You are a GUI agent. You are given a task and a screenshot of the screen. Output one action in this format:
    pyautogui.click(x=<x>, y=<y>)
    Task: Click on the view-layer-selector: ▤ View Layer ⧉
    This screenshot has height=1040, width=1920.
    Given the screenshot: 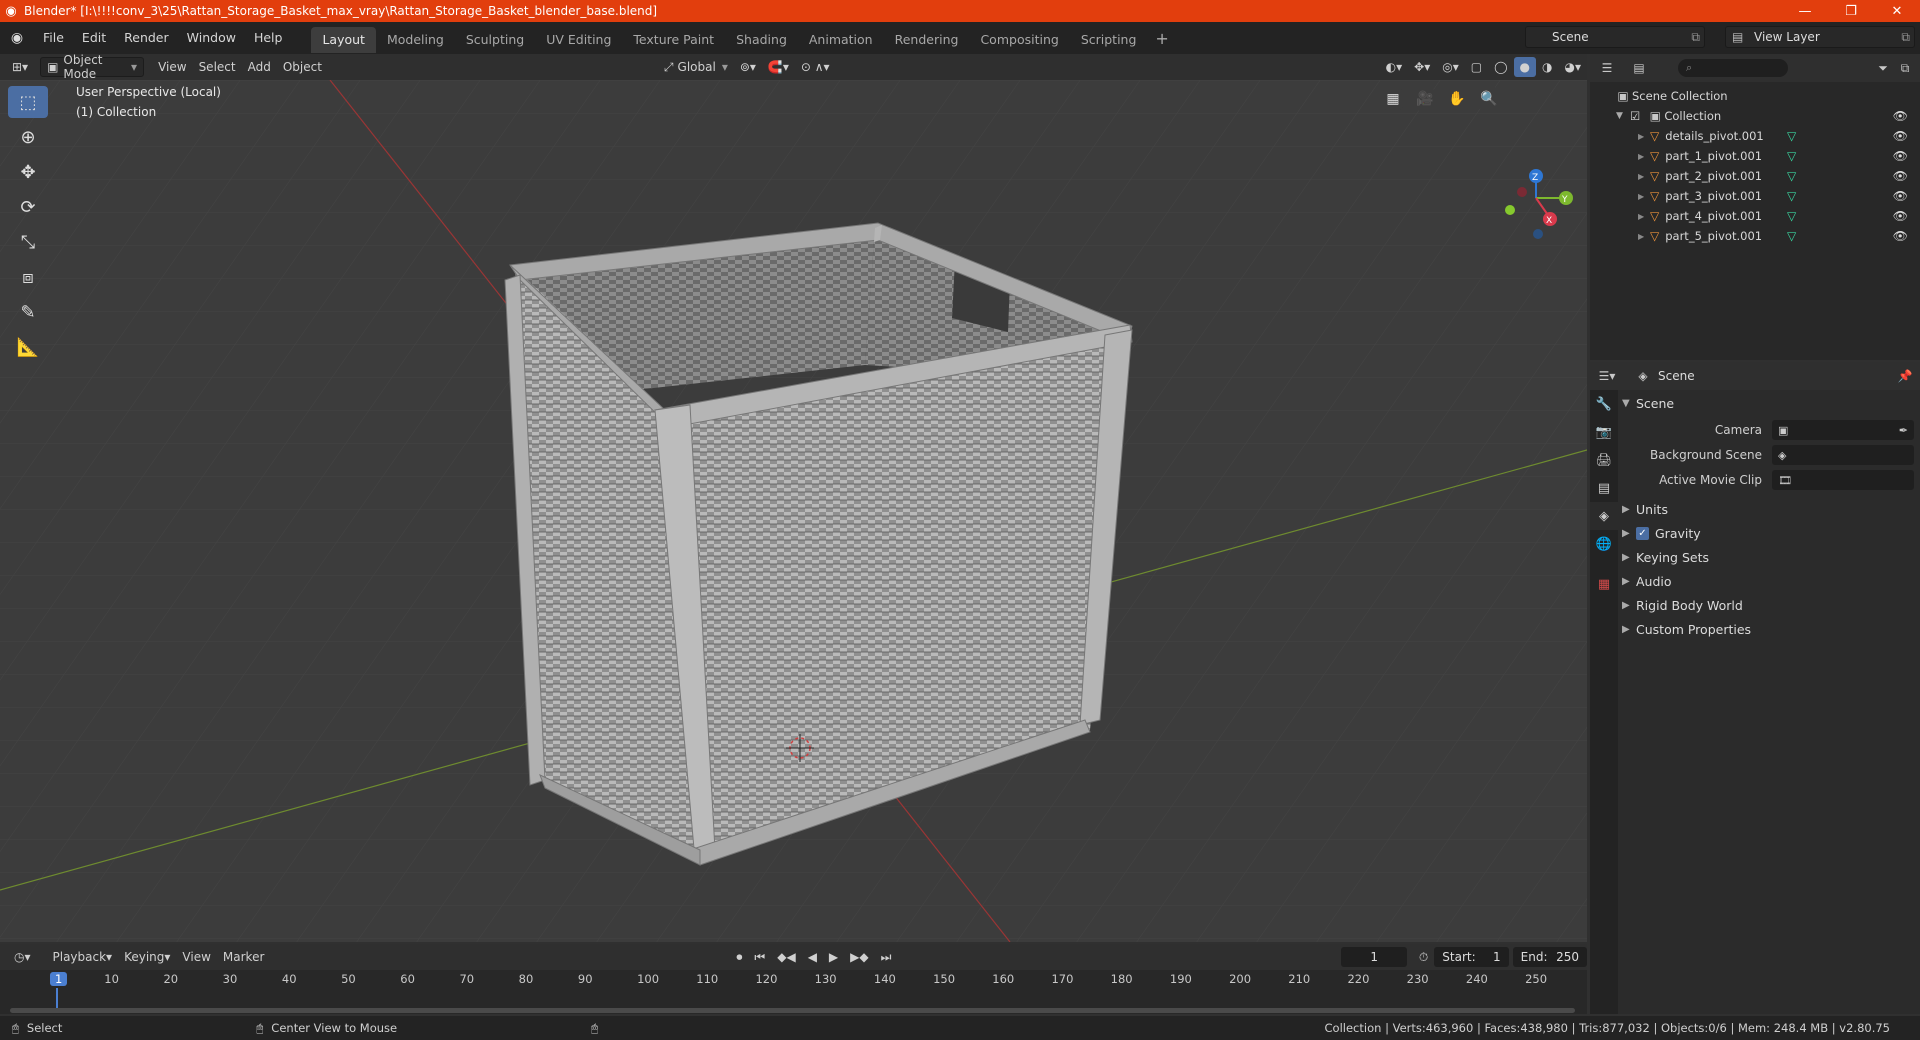 What is the action you would take?
    pyautogui.click(x=1820, y=37)
    